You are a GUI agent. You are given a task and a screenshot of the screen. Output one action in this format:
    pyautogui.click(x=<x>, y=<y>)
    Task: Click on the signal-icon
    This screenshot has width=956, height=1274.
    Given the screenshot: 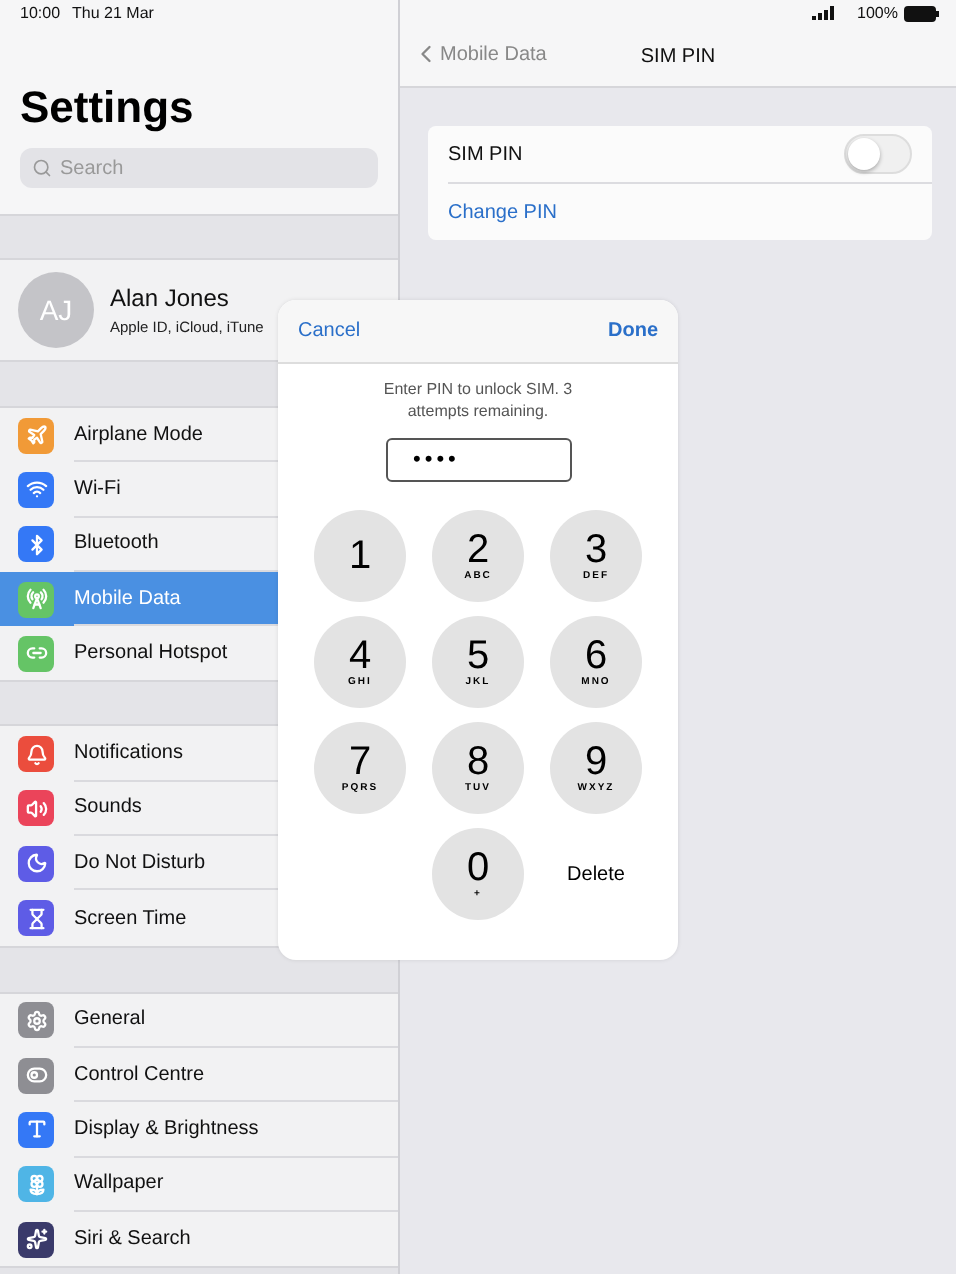 What is the action you would take?
    pyautogui.click(x=822, y=13)
    